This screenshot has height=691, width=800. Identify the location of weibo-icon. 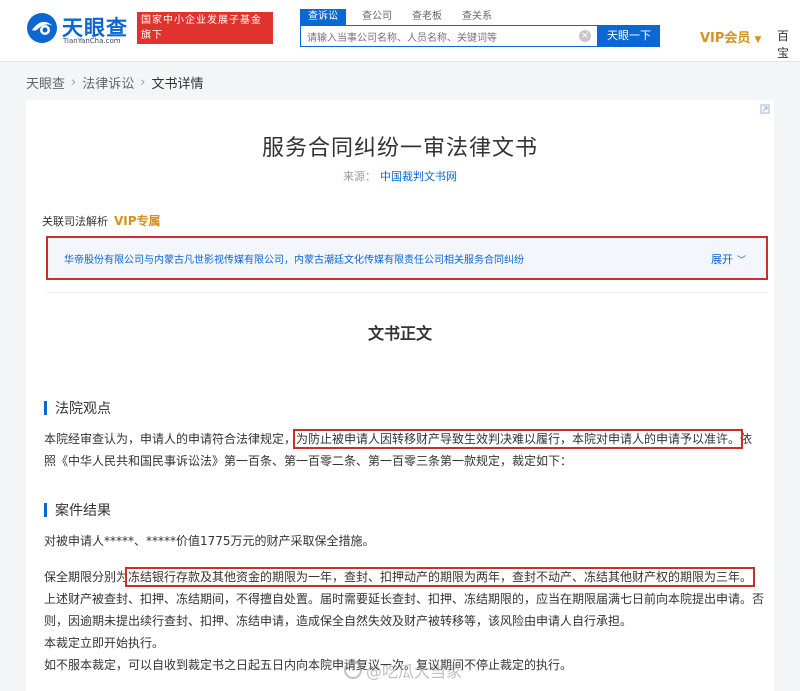
(353, 670).